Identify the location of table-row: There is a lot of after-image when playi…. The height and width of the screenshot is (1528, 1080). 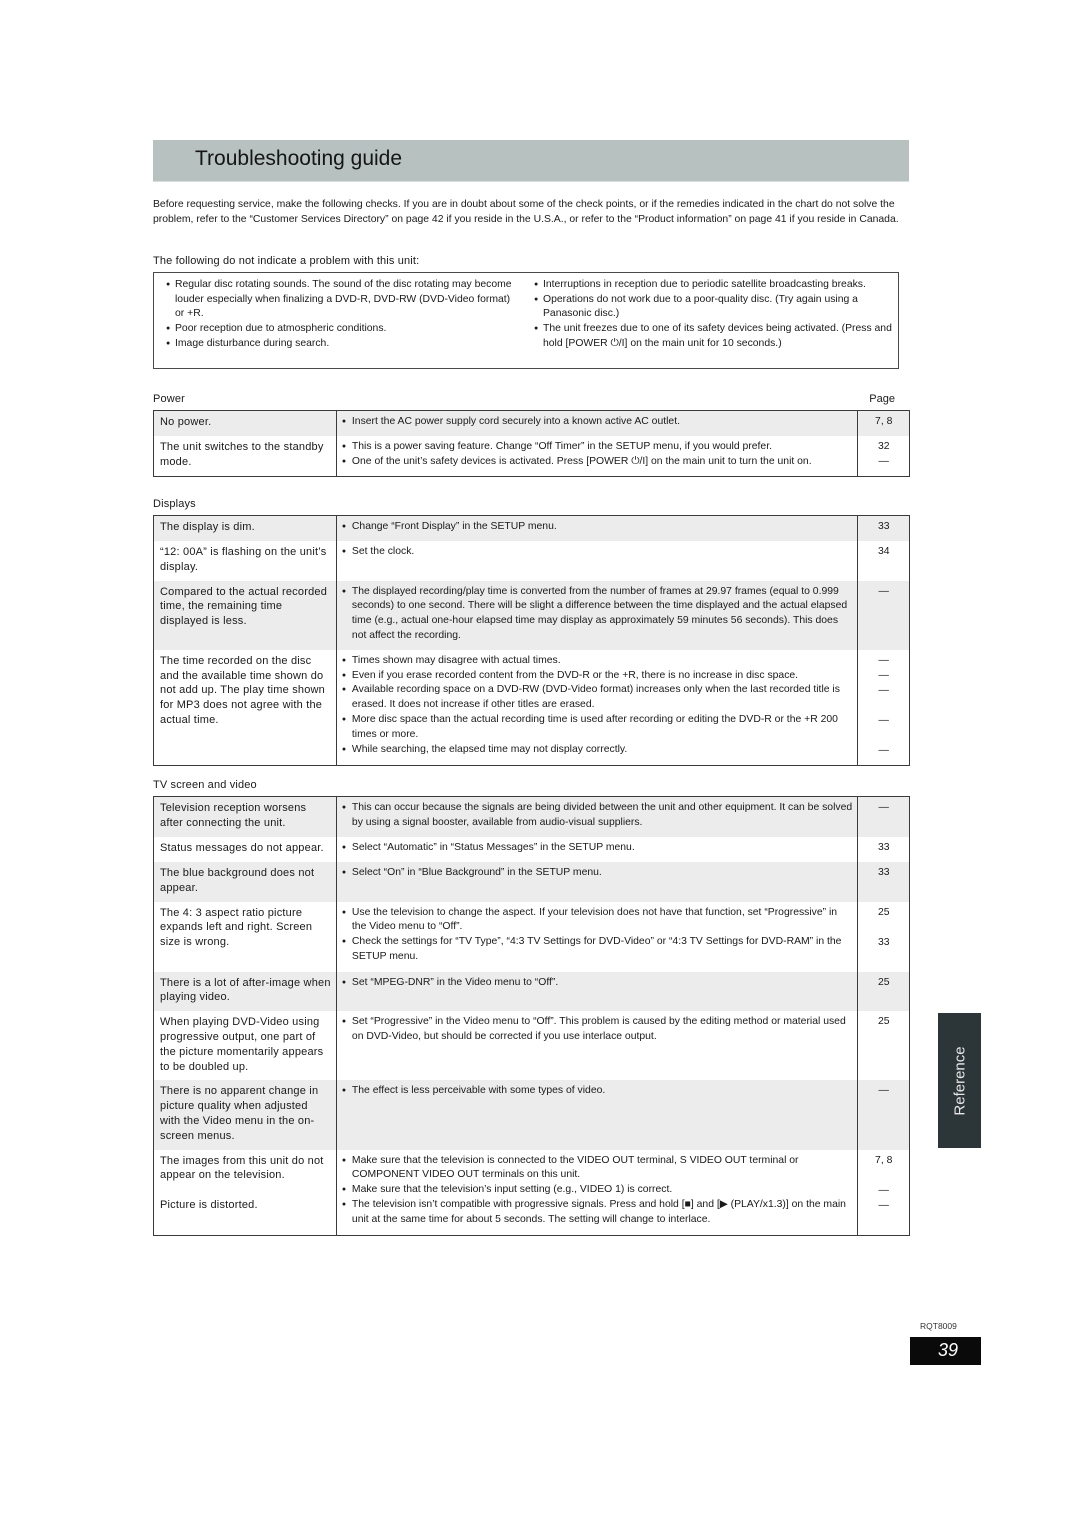
(531, 991).